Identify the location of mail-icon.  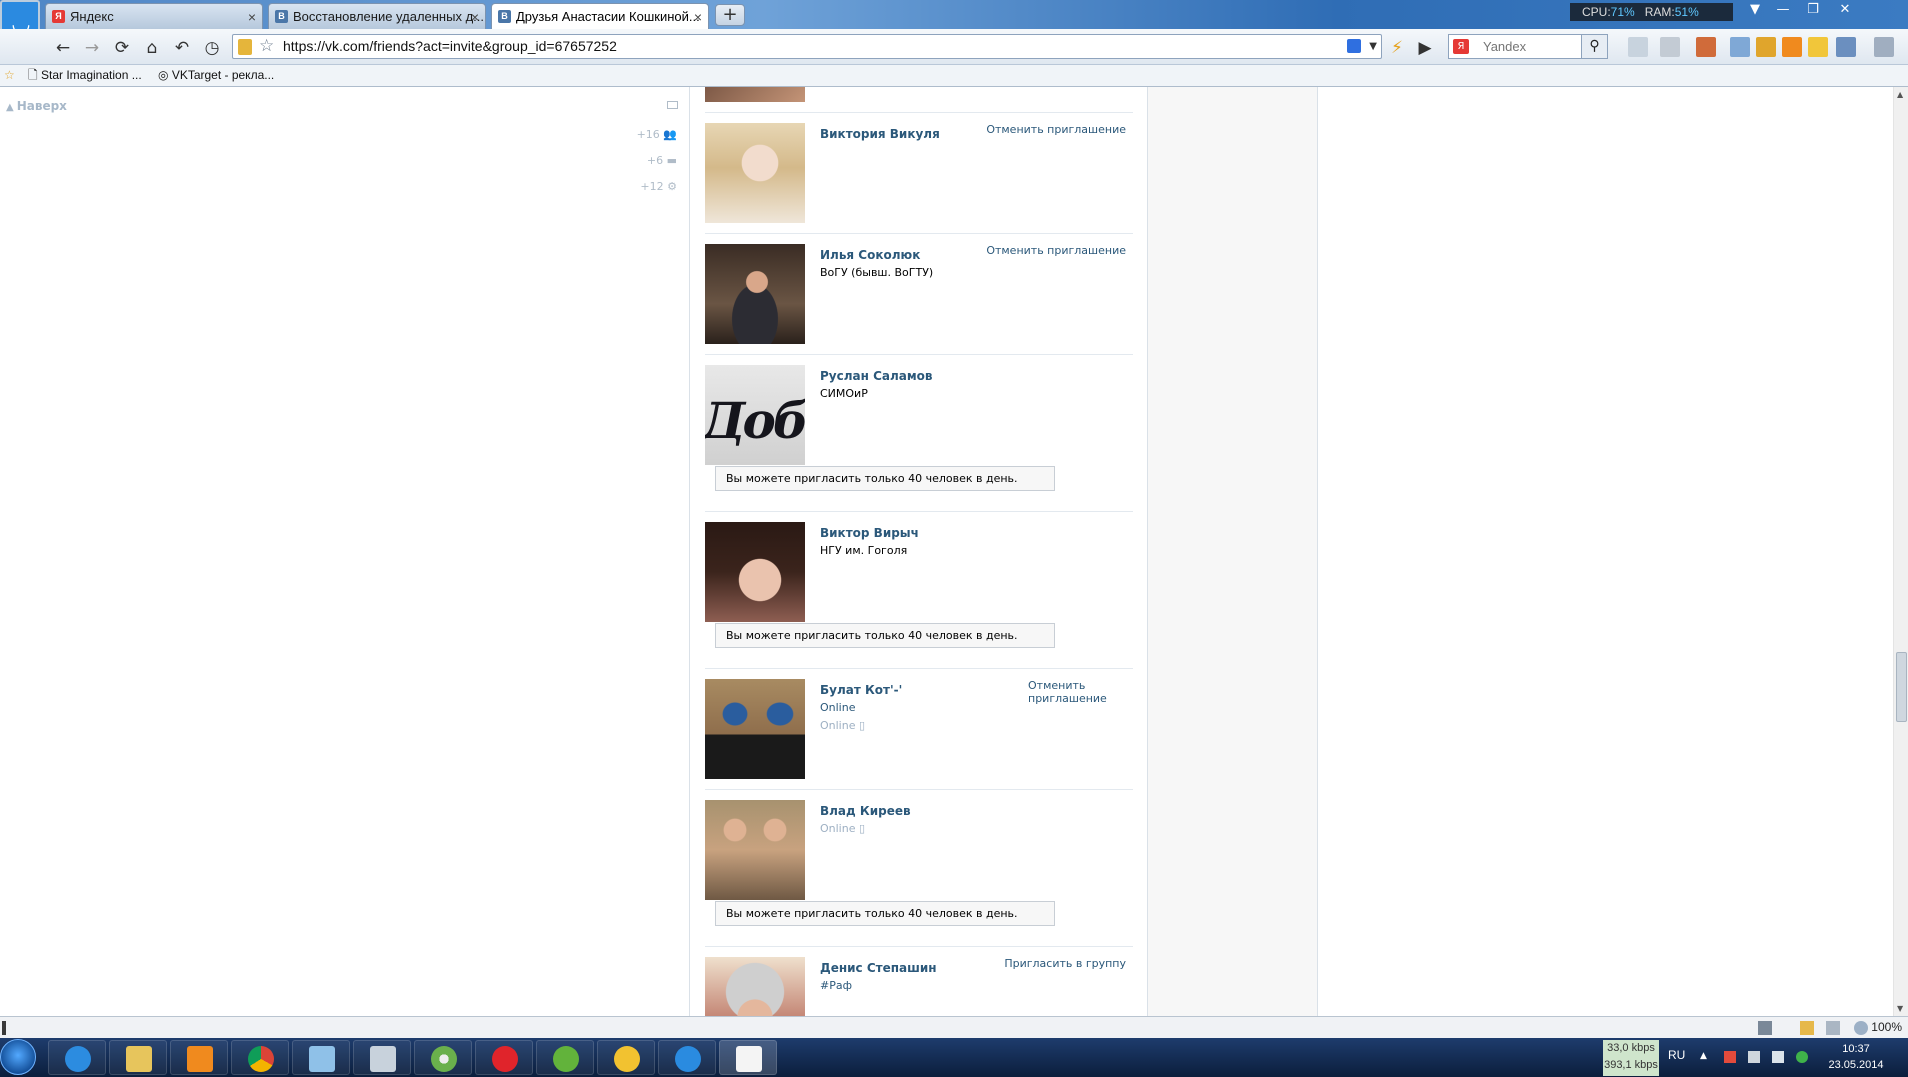
(672, 105).